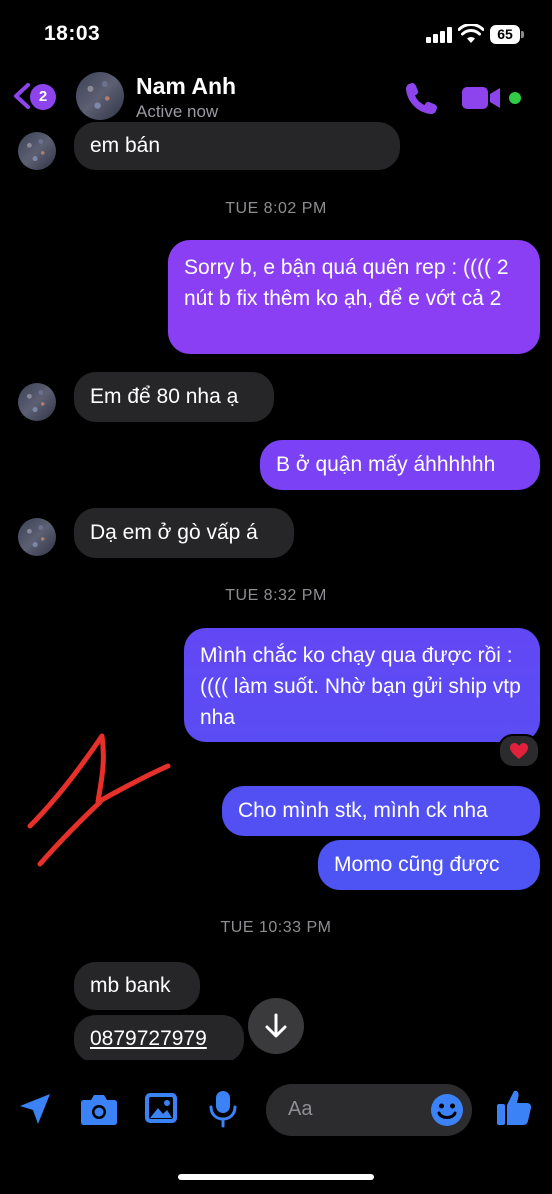 This screenshot has height=1194, width=552. What do you see at coordinates (429, 865) in the screenshot?
I see `message-outgoing: Momo cũng được` at bounding box center [429, 865].